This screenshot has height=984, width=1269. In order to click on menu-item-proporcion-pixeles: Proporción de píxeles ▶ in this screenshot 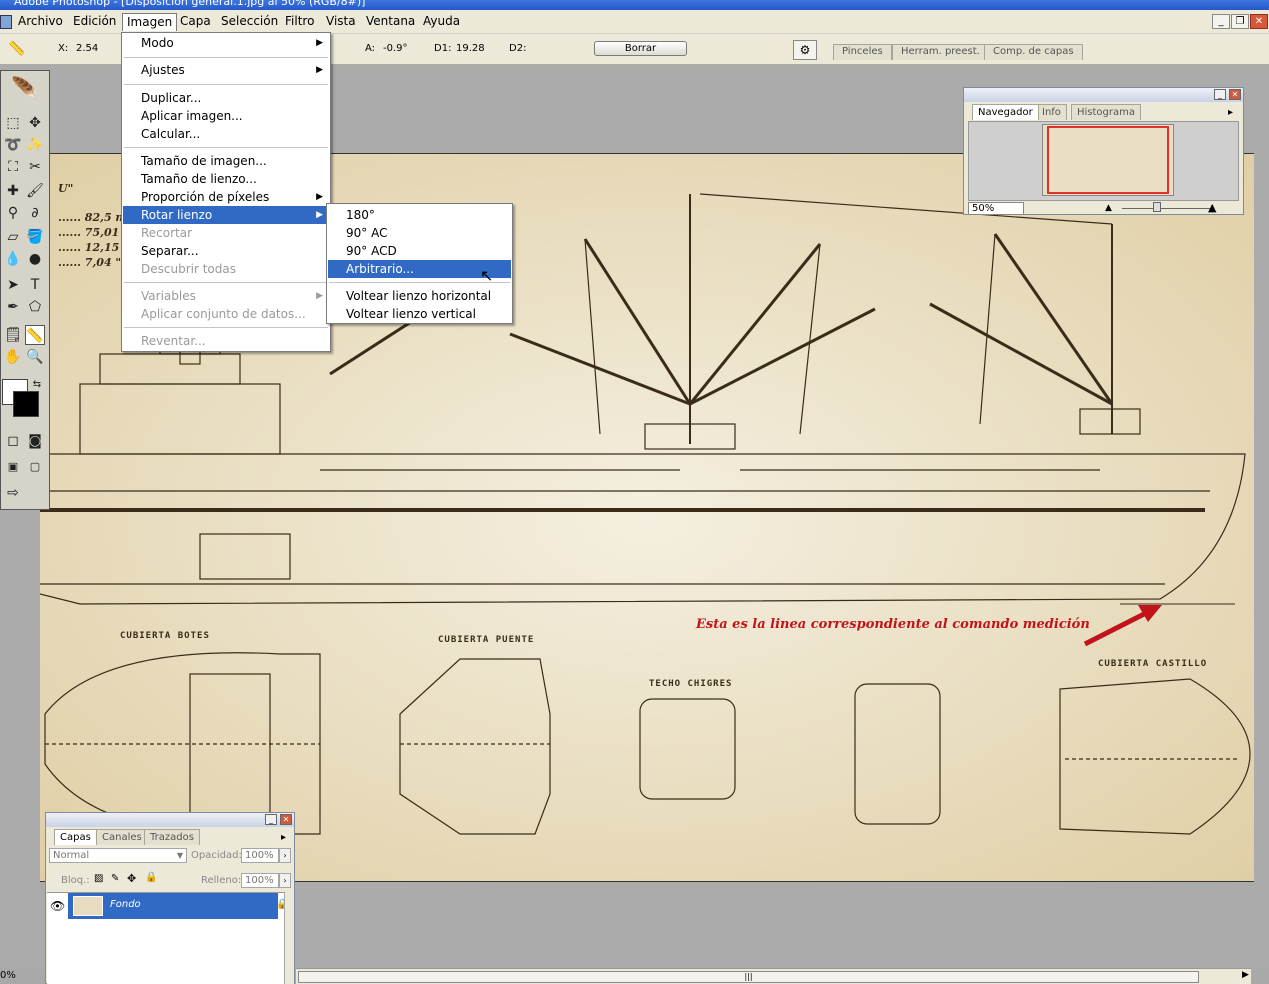, I will do `click(226, 197)`.